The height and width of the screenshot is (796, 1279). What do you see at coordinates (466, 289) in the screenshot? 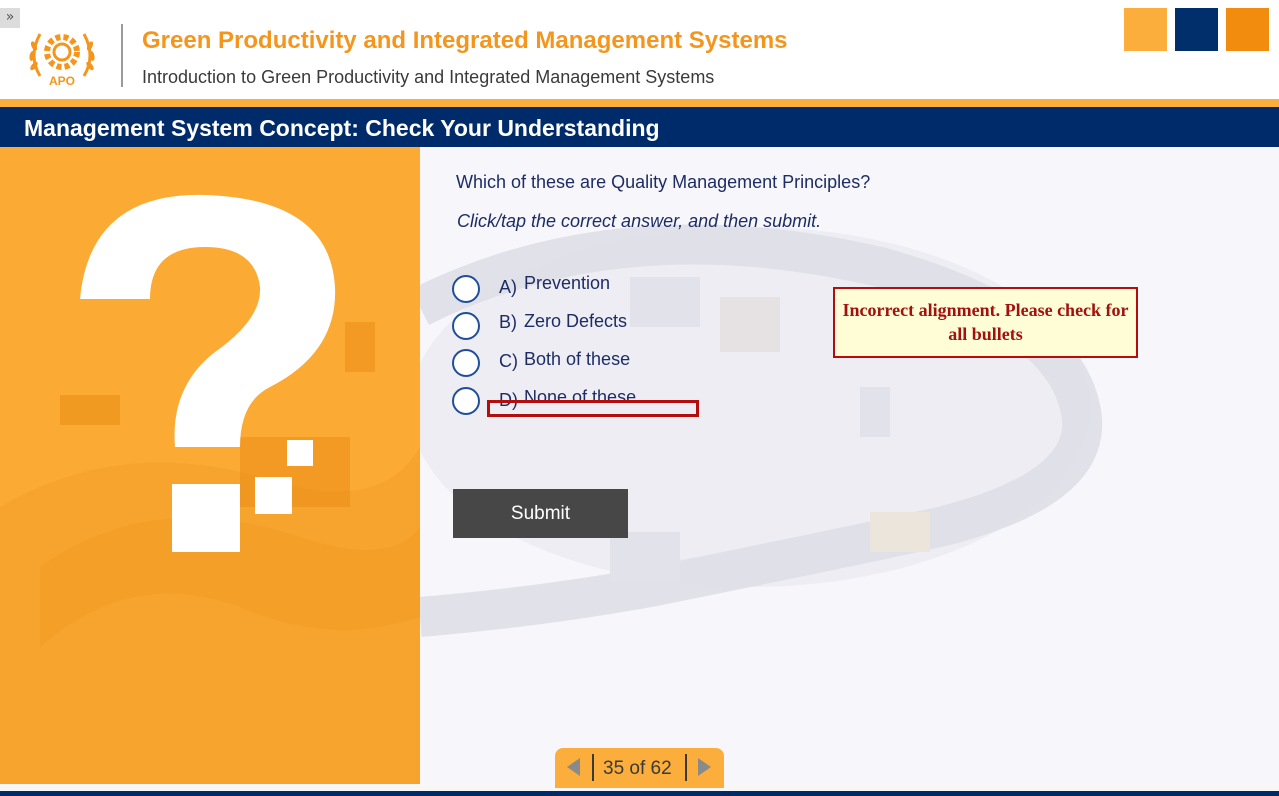
I see `radio-button-a` at bounding box center [466, 289].